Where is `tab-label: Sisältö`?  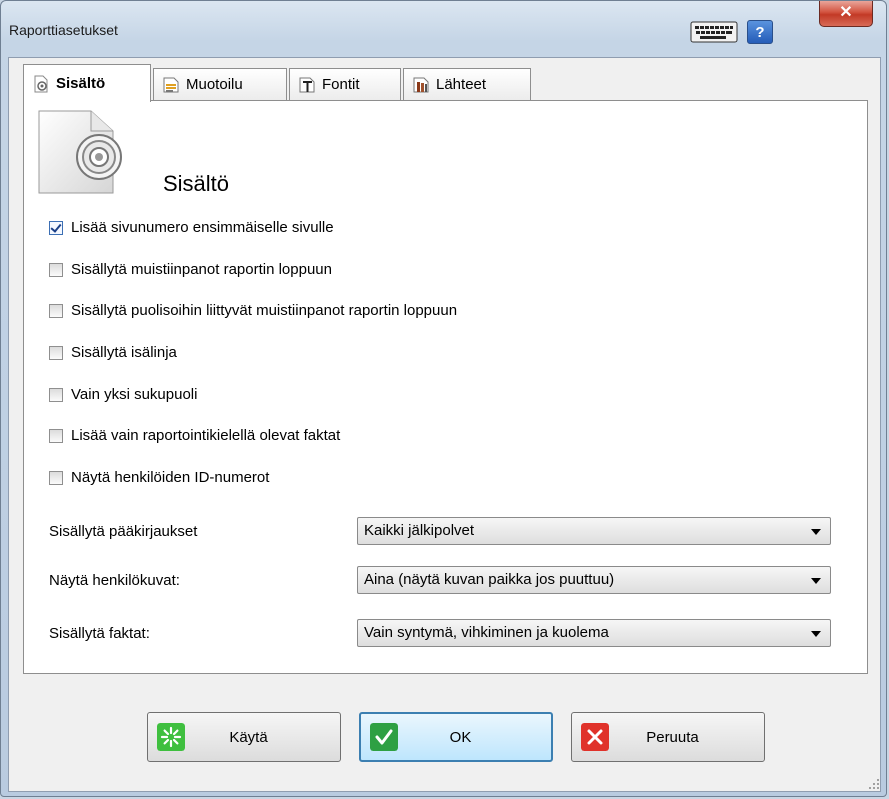
tab-label: Sisältö is located at coordinates (81, 83).